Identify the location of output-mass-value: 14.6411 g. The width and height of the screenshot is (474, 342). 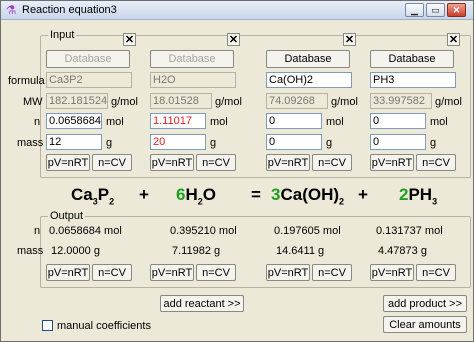
(300, 251).